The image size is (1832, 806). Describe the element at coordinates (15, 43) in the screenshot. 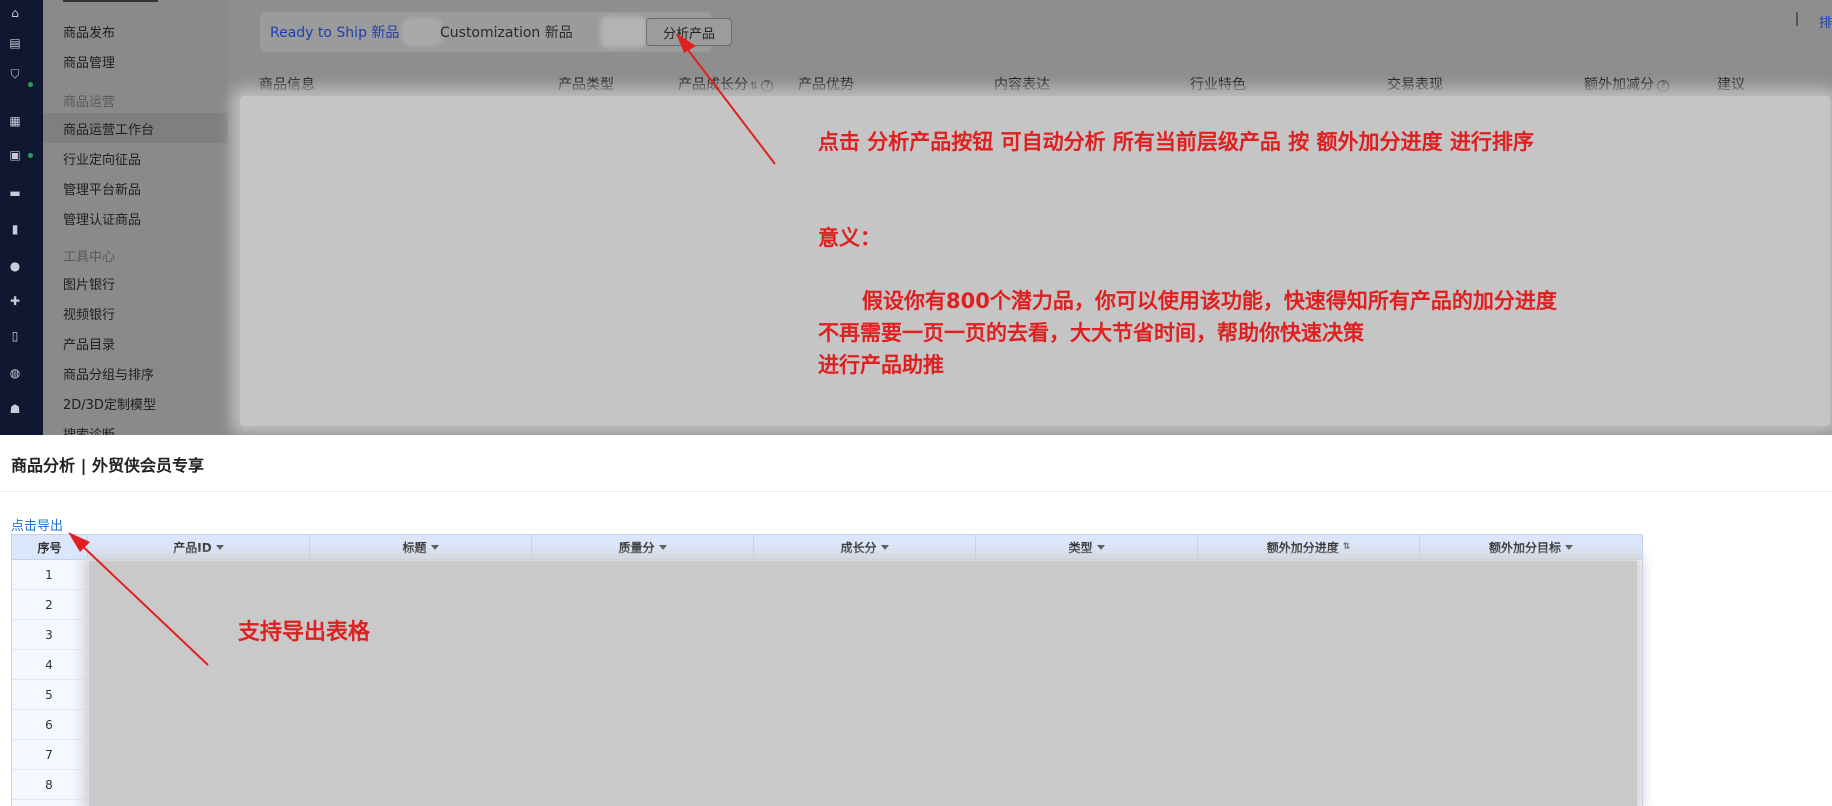

I see `store-icon: ▤` at that location.